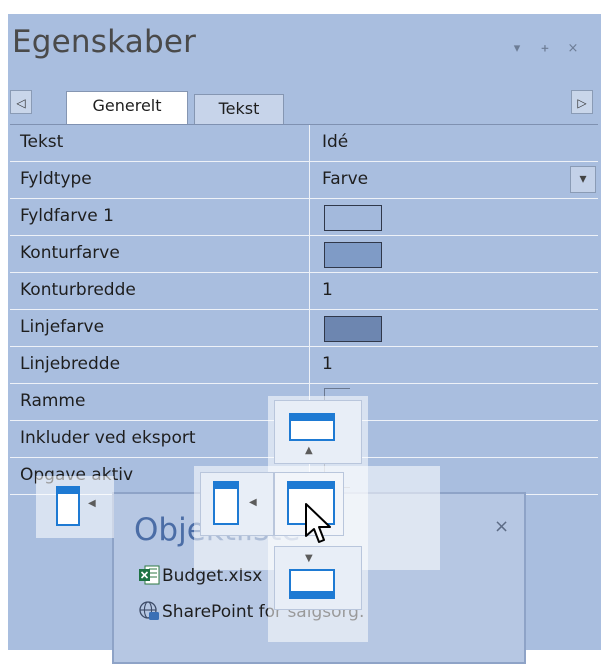 This screenshot has width=606, height=664. Describe the element at coordinates (104, 42) in the screenshot. I see `panel-title: Egenskaber` at that location.